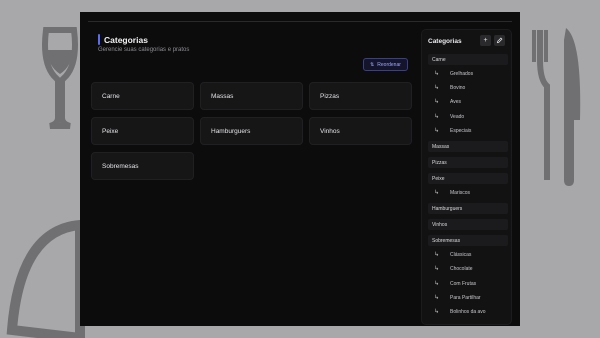 This screenshot has width=600, height=338. Describe the element at coordinates (471, 87) in the screenshot. I see `tree-child-bovino: ↳ Bovino` at that location.